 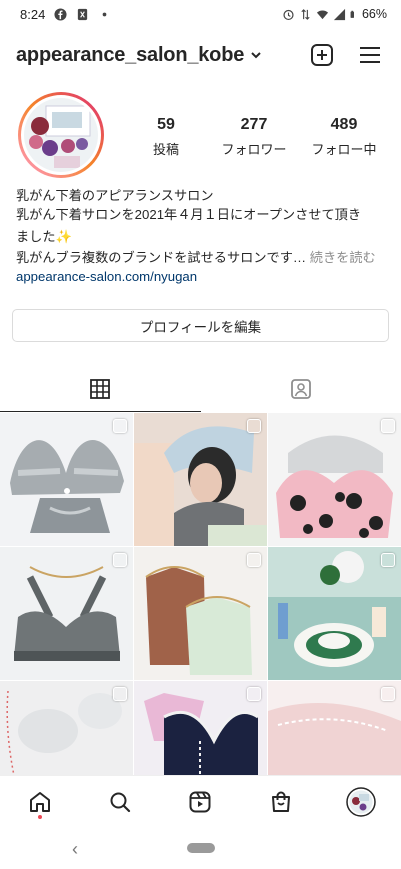 I want to click on post-gray-sports-bra, so click(x=66, y=613).